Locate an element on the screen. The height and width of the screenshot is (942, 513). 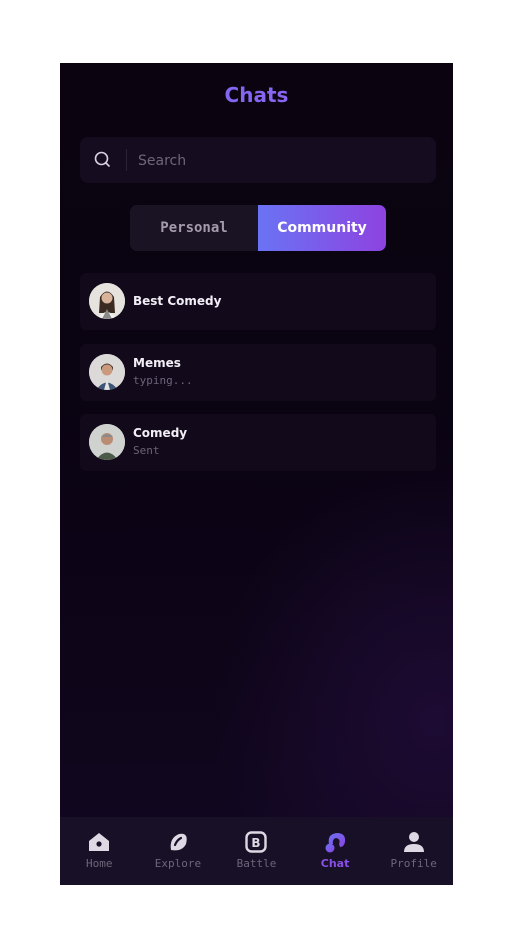
battle-icon: B is located at coordinates (256, 842).